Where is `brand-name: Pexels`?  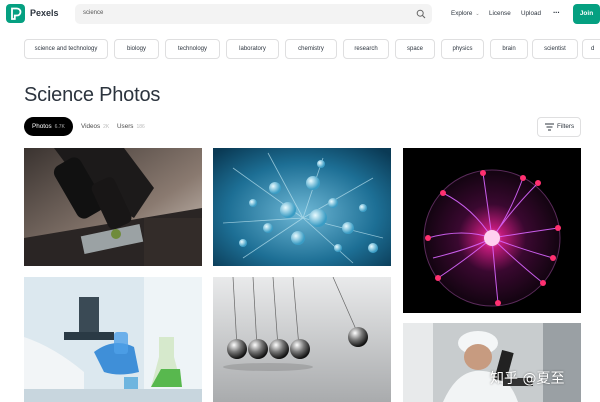 brand-name: Pexels is located at coordinates (44, 13).